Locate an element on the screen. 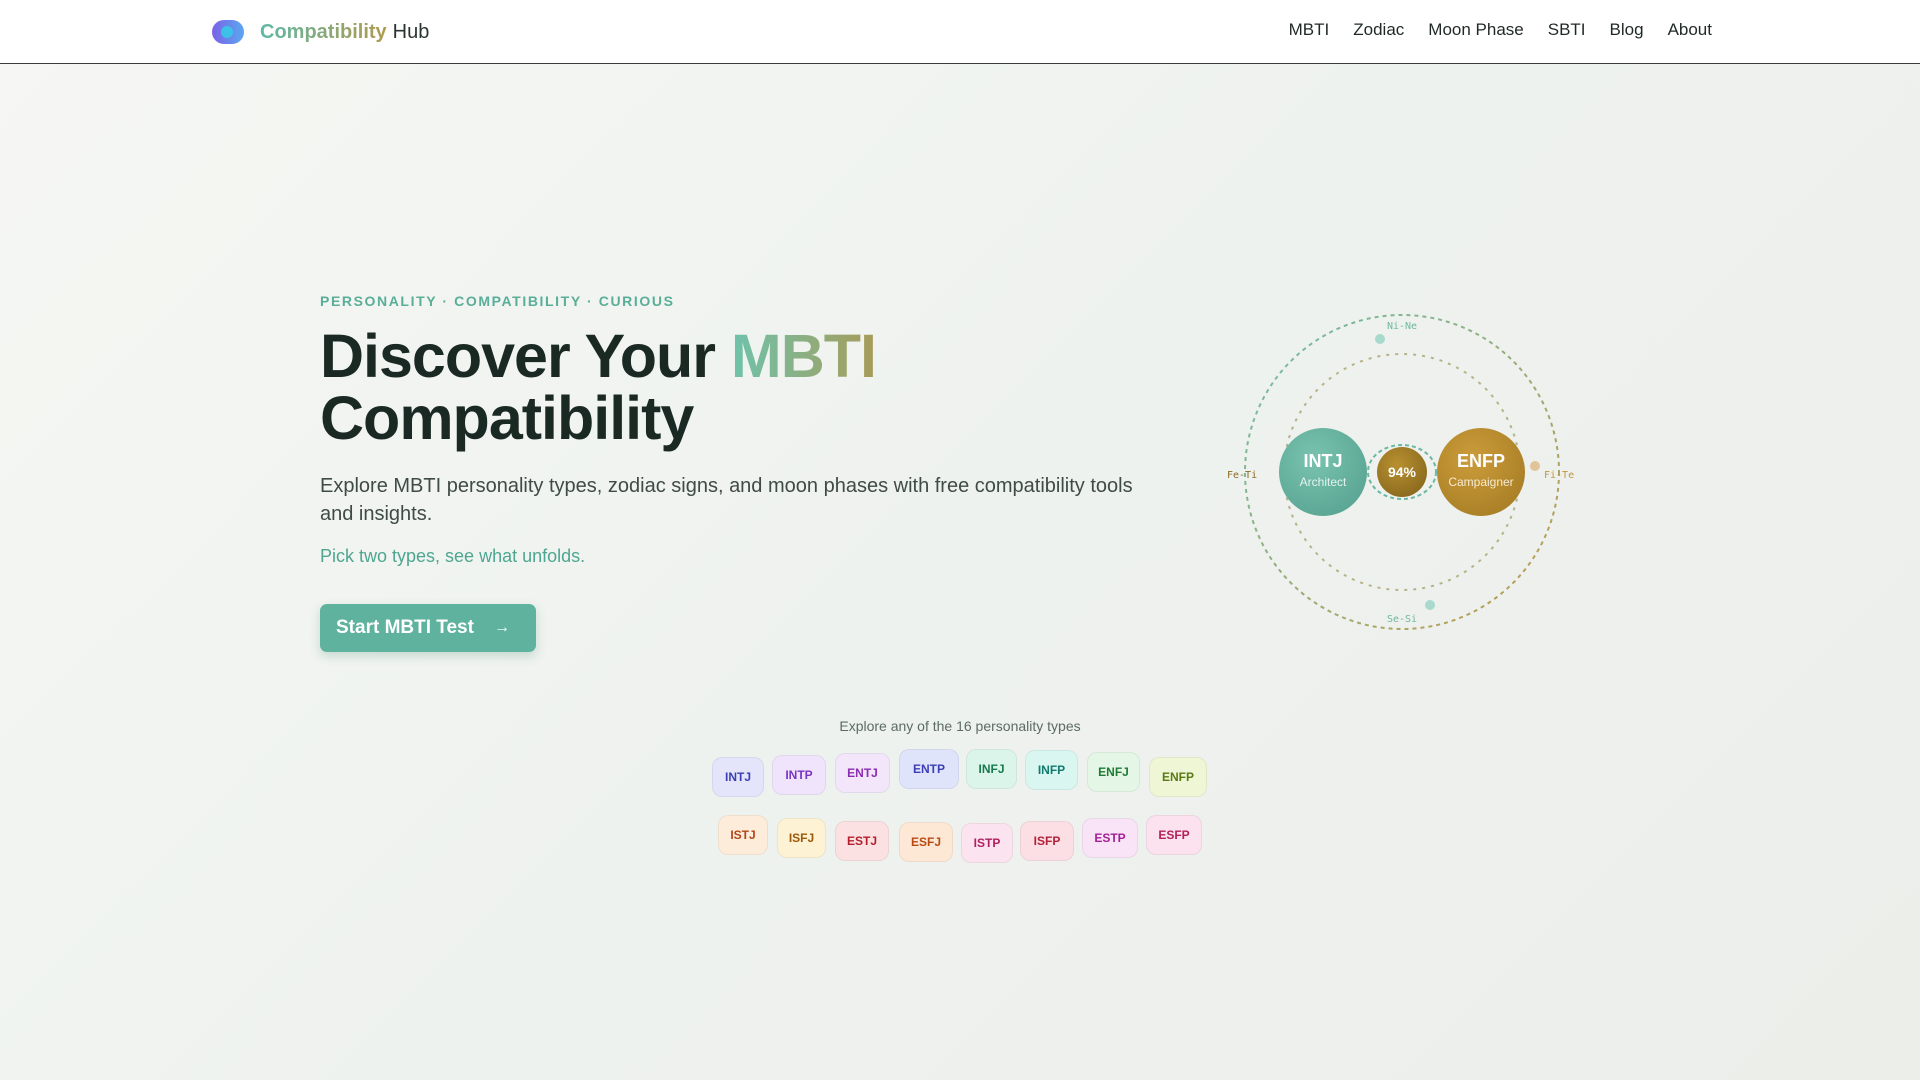  brand-name: Compatibility Hub is located at coordinates (344, 32).